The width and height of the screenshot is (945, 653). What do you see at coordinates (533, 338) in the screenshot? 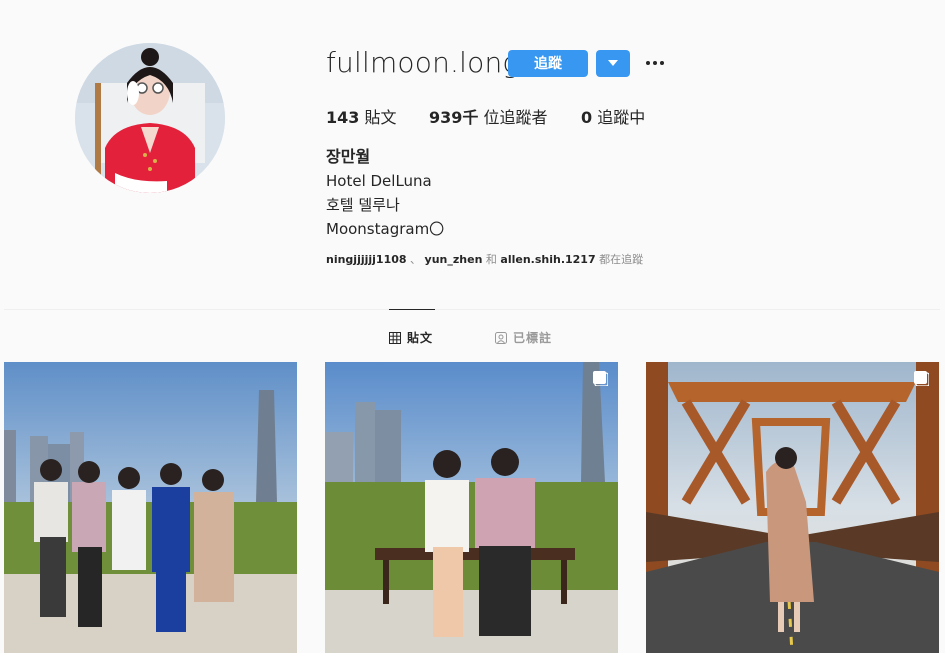
I see `tab-tagged-label: 已標註` at bounding box center [533, 338].